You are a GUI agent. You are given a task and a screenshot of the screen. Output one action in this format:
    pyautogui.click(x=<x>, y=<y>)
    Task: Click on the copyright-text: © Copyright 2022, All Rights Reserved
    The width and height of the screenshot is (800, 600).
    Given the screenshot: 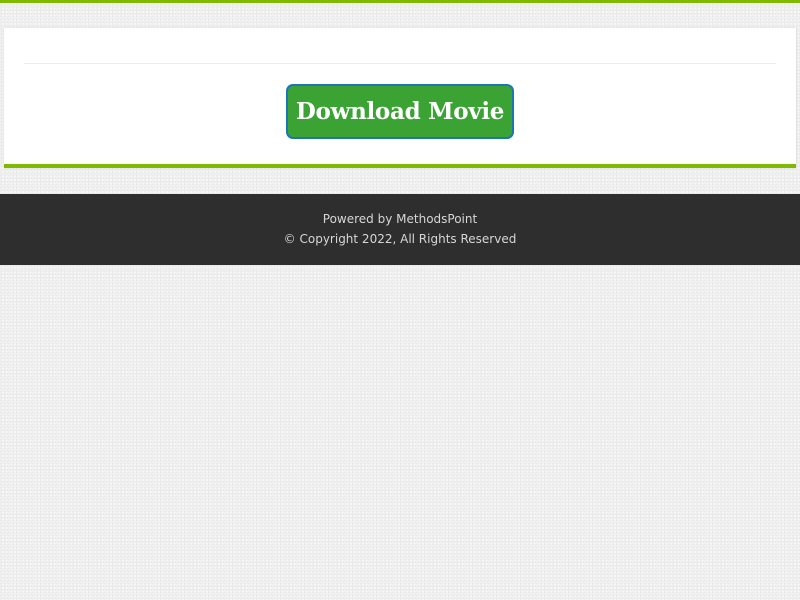 What is the action you would take?
    pyautogui.click(x=400, y=239)
    